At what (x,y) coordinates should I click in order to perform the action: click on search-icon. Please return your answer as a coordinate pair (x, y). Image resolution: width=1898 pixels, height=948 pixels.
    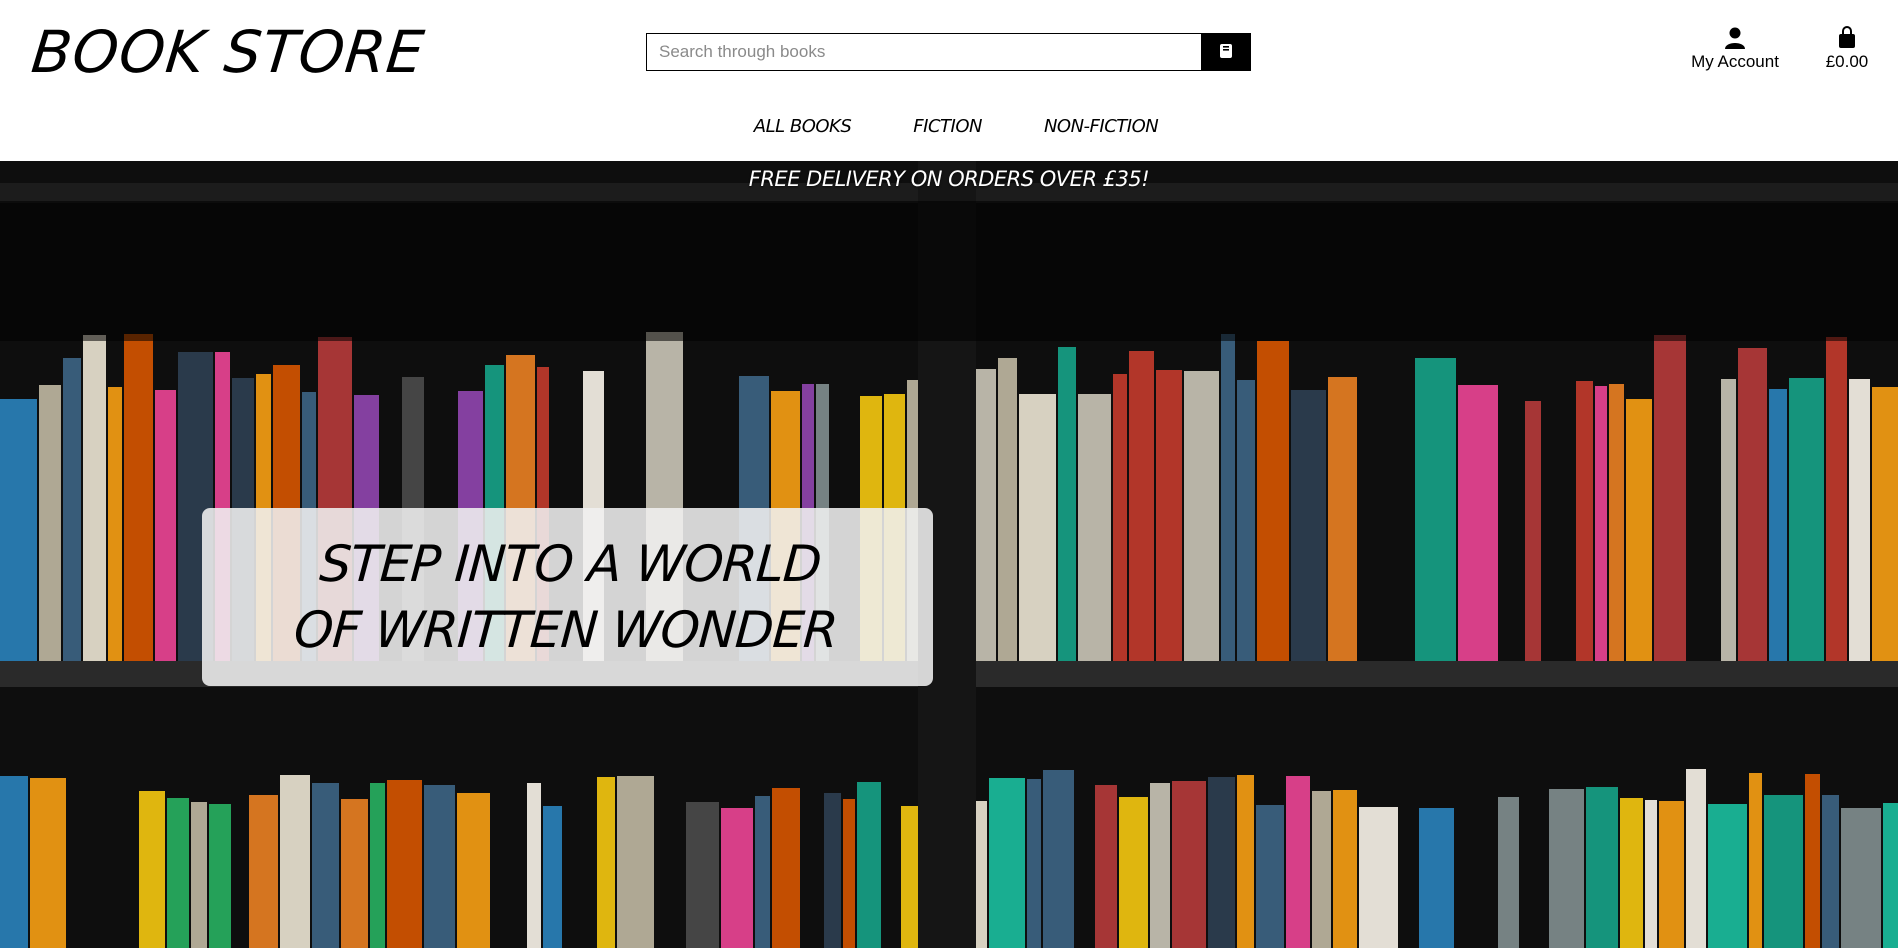
    Looking at the image, I should click on (1226, 52).